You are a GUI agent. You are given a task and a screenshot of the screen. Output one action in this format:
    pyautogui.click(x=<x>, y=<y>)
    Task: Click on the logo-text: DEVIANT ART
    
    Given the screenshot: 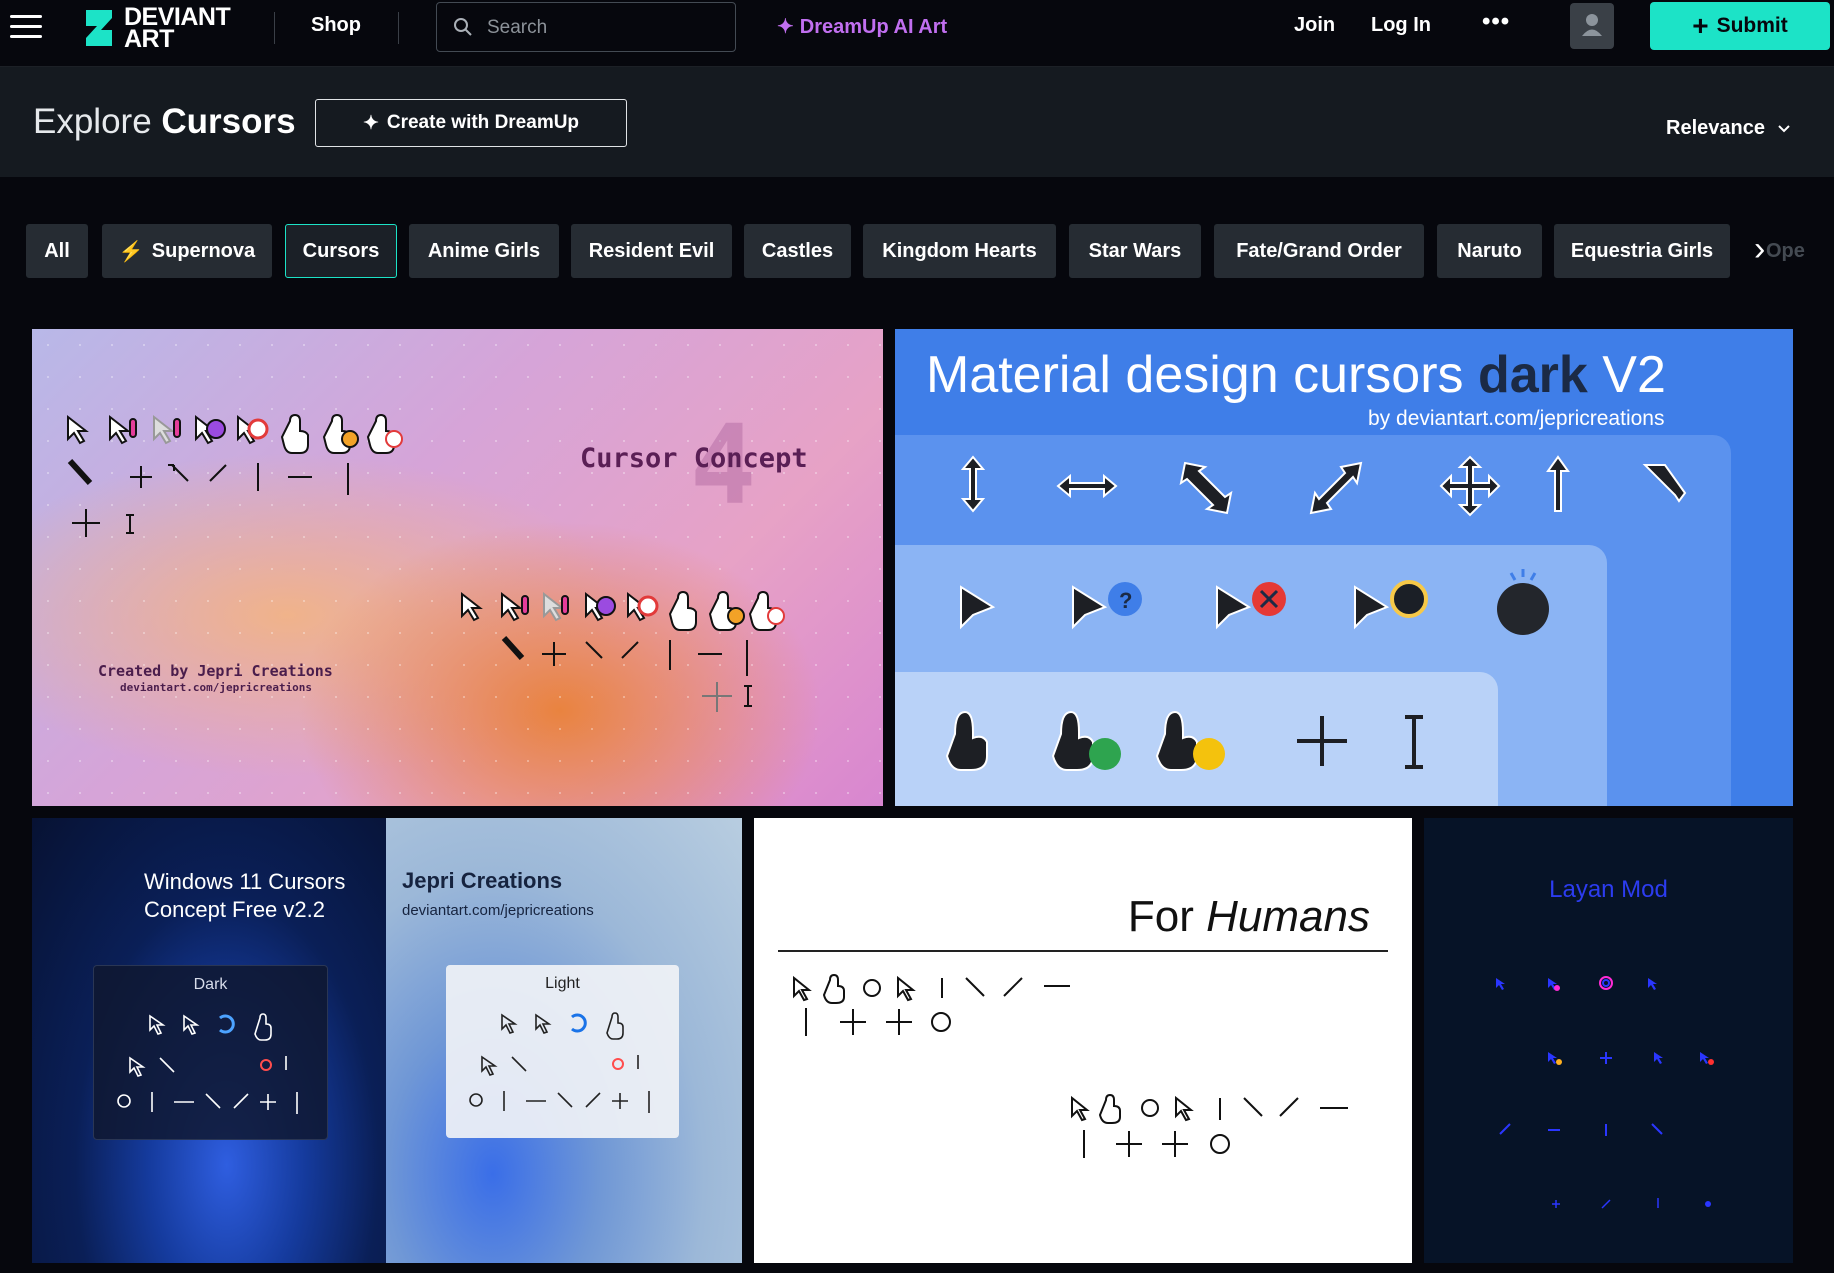 What is the action you would take?
    pyautogui.click(x=177, y=28)
    